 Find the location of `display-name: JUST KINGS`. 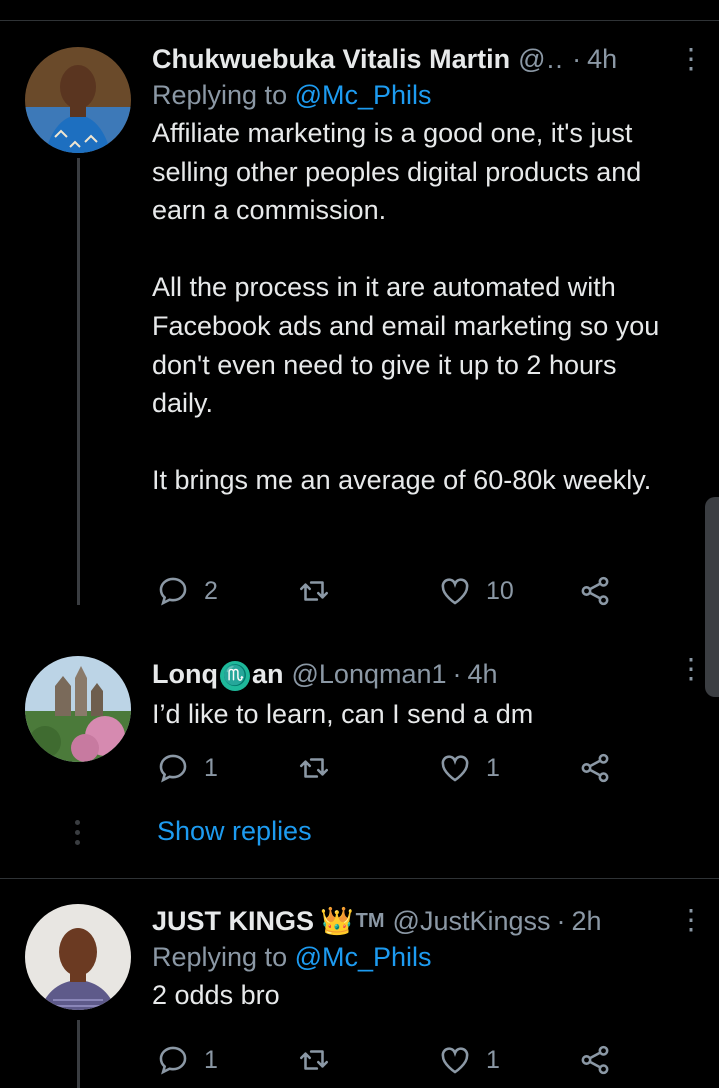

display-name: JUST KINGS is located at coordinates (233, 921).